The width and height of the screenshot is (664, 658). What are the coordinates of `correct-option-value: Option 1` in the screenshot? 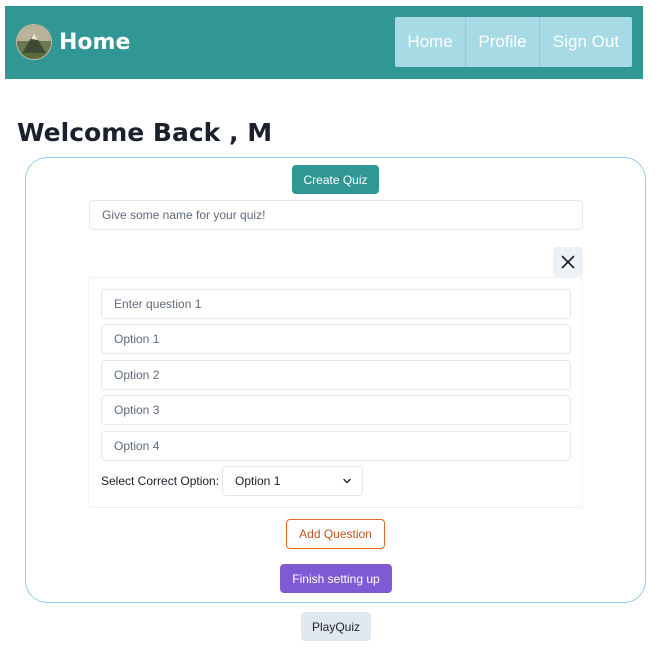 It's located at (258, 481).